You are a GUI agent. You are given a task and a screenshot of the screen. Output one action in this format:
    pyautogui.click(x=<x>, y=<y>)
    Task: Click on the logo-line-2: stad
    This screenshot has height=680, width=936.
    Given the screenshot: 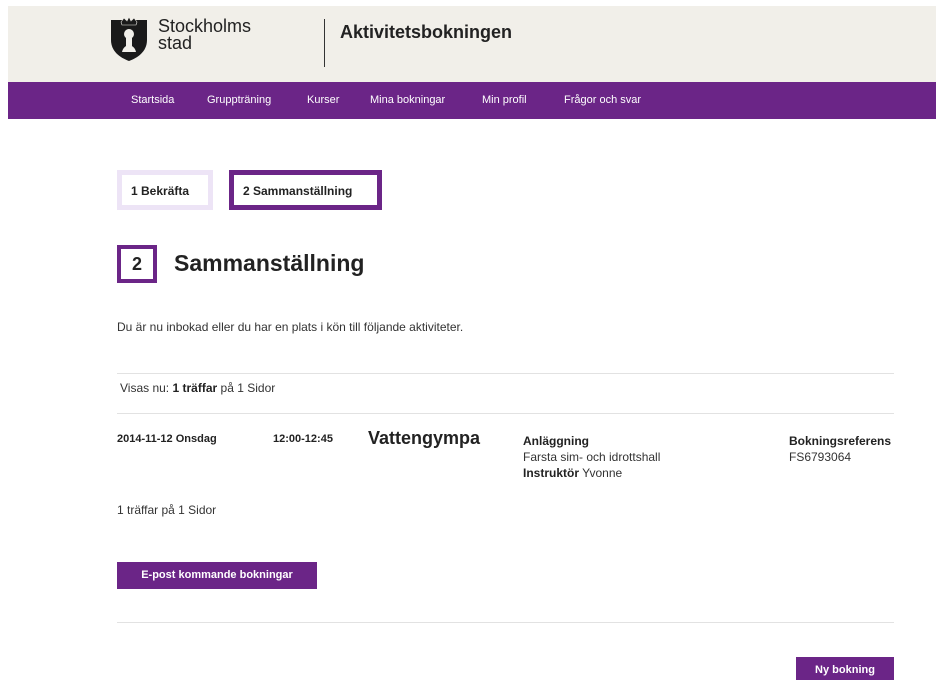 What is the action you would take?
    pyautogui.click(x=175, y=43)
    